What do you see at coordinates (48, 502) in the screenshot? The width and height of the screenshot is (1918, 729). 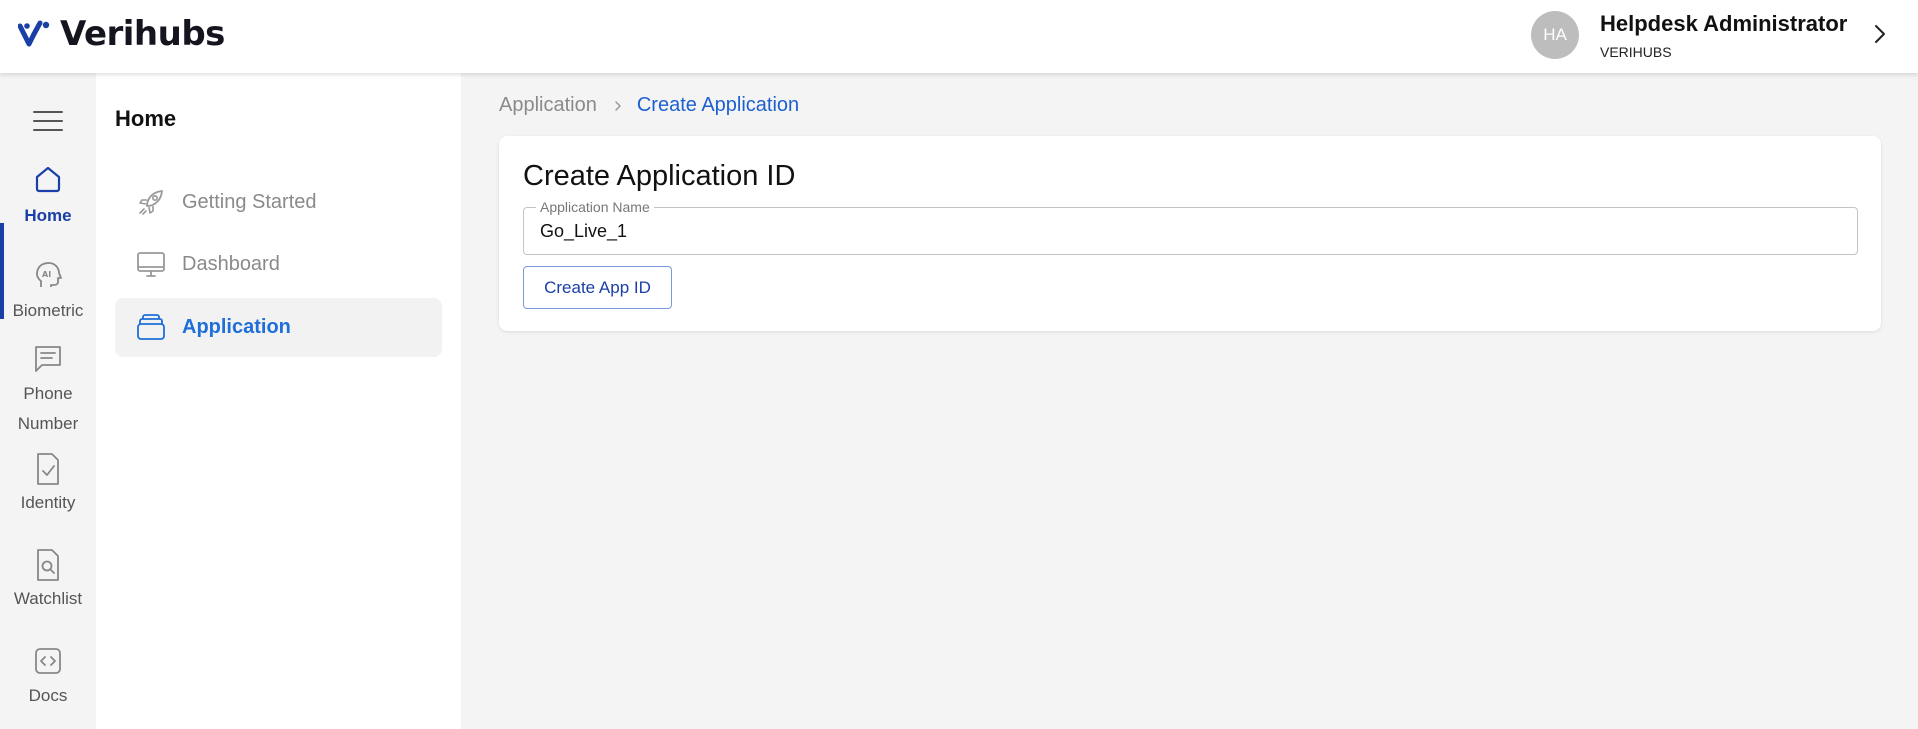 I see `rail-label: Identity` at bounding box center [48, 502].